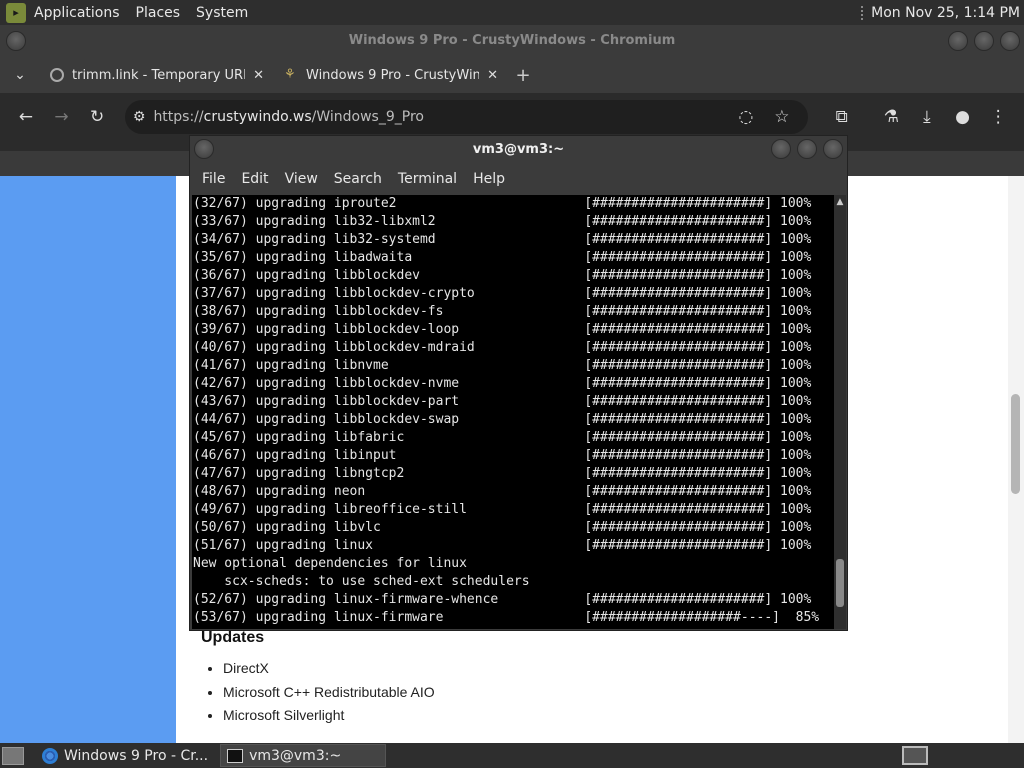  Describe the element at coordinates (330, 563) in the screenshot. I see `terminal-line: New optional dependencies for linux` at that location.